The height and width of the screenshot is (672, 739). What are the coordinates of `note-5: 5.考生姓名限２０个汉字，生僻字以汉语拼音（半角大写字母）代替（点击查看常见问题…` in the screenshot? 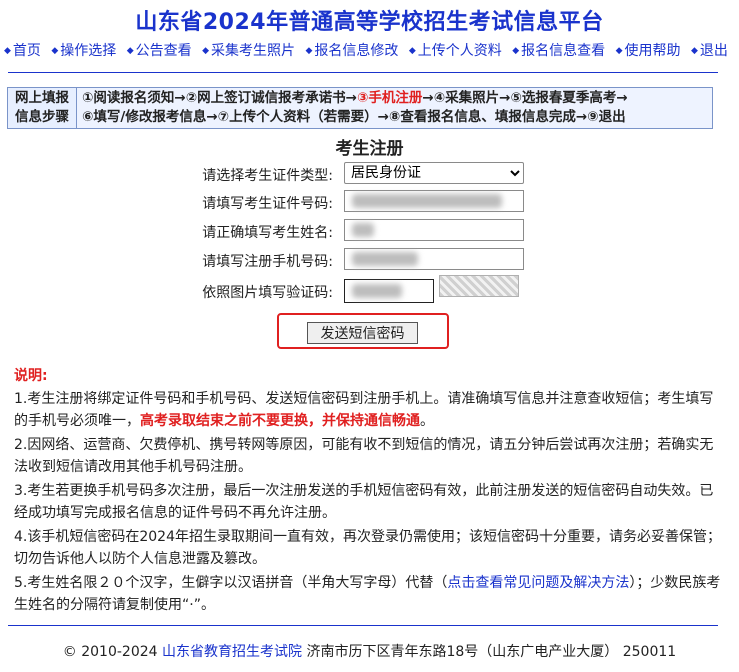 It's located at (369, 594).